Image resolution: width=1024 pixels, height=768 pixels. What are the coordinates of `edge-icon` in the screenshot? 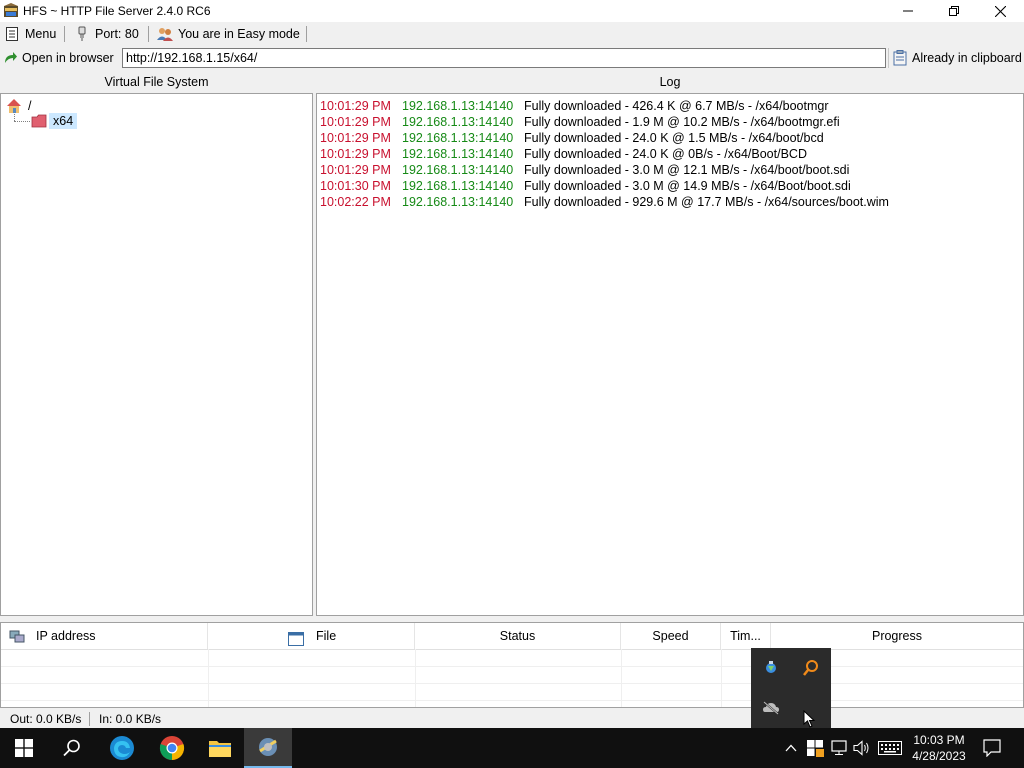 It's located at (122, 748).